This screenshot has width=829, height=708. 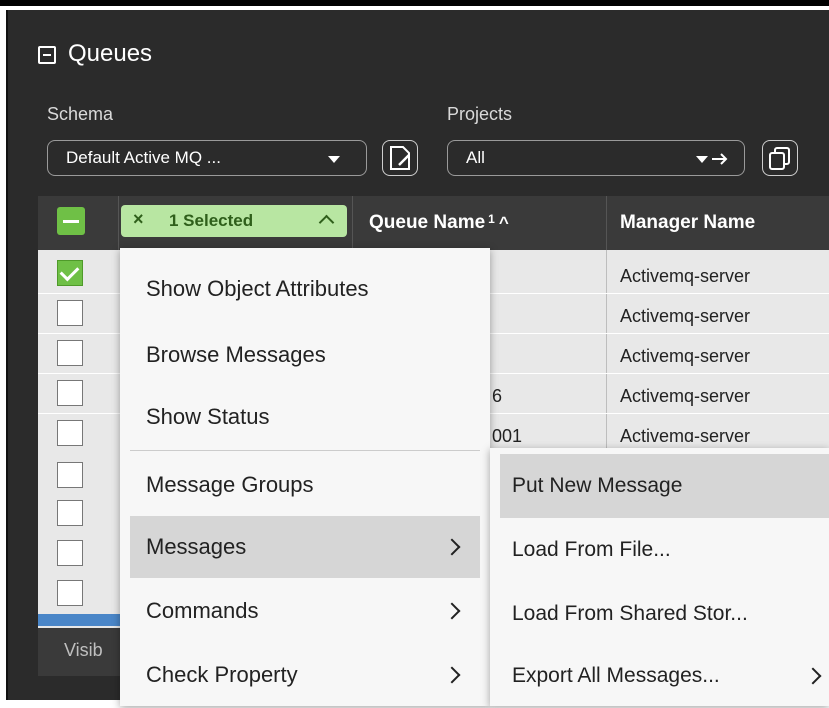 I want to click on menu-item-label: Browse Messages, so click(x=236, y=354).